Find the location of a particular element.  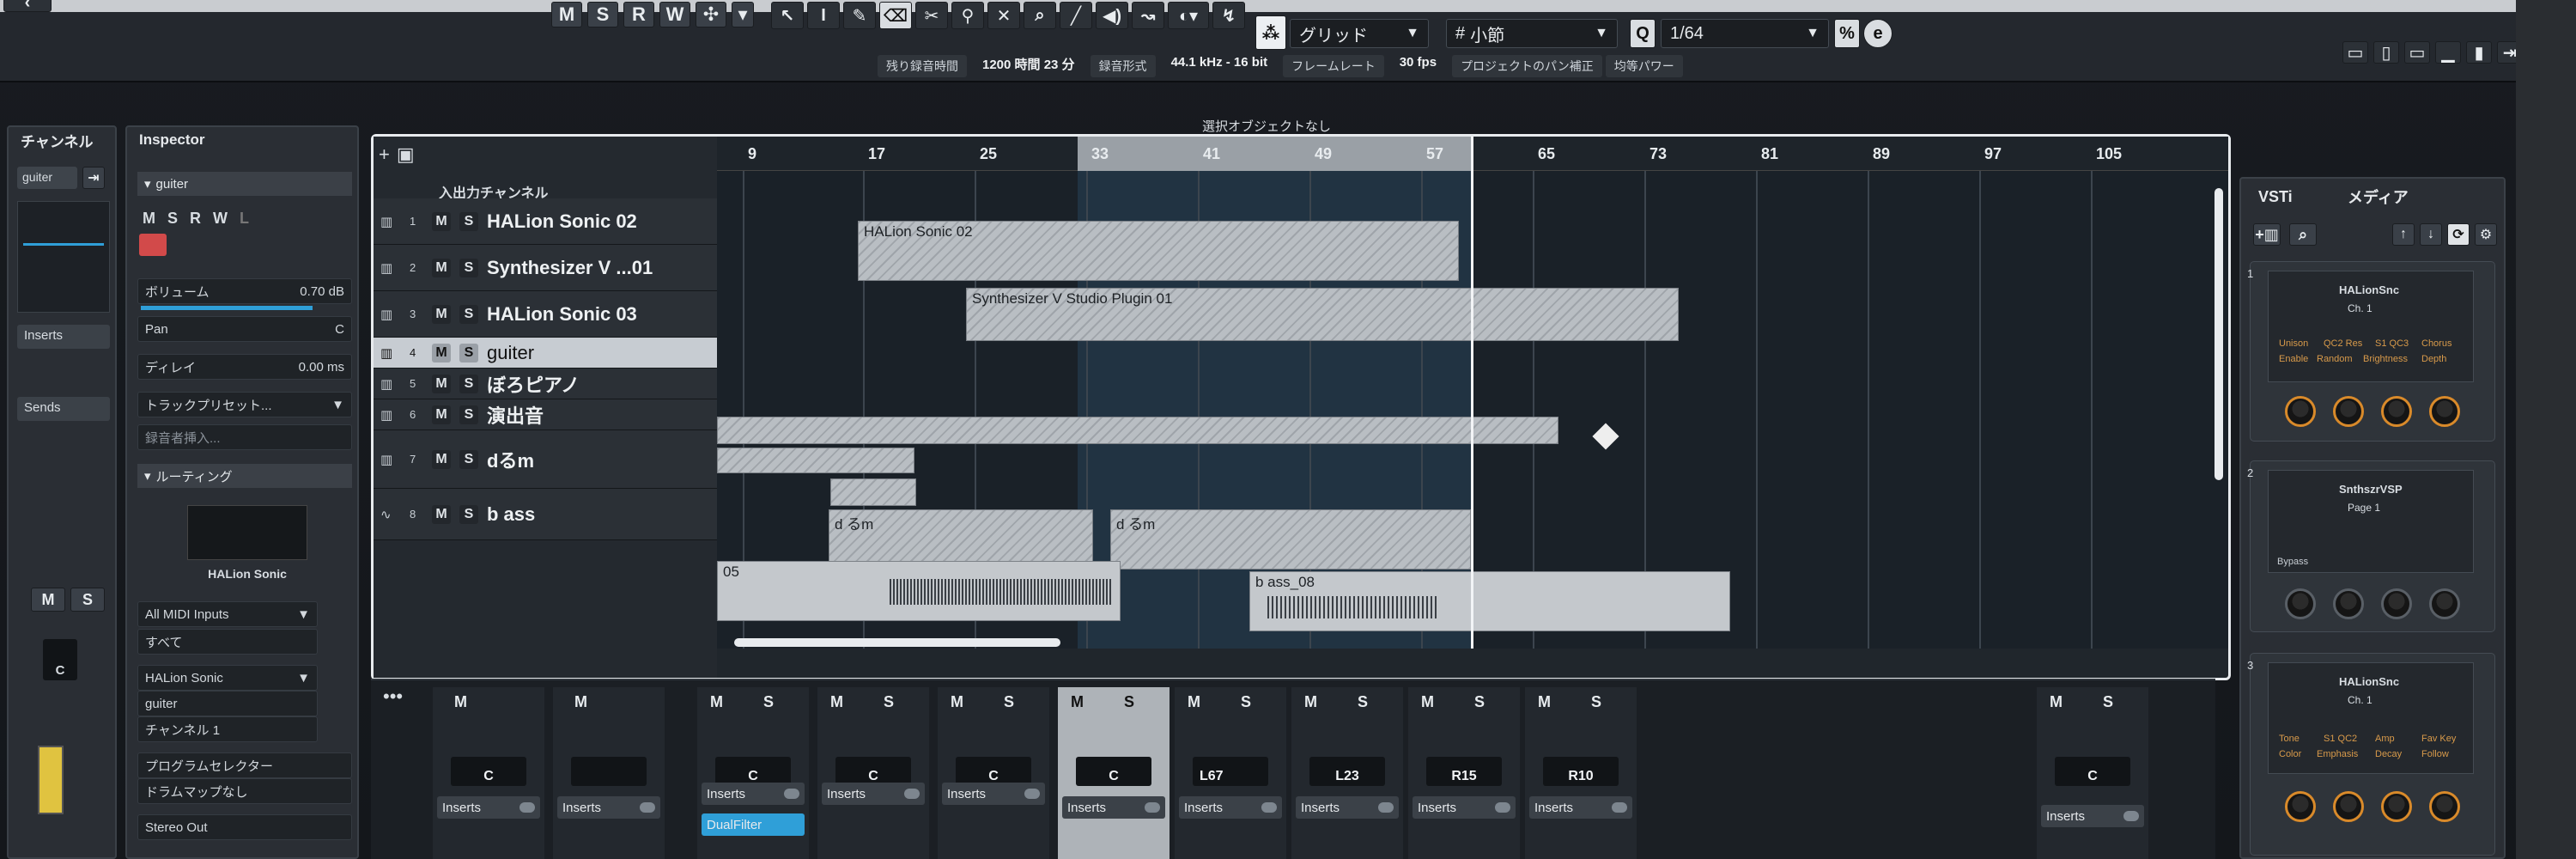

mixer-menu-icon: ••• is located at coordinates (393, 697).